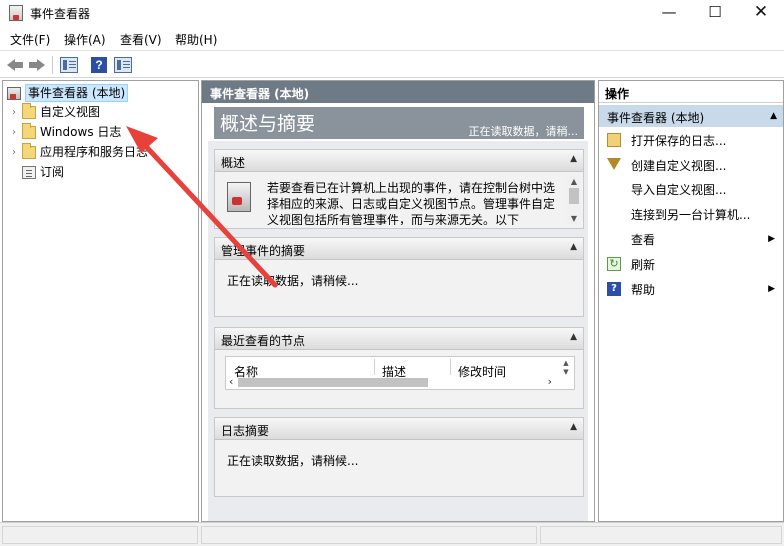  I want to click on minimize-button: —, so click(669, 12).